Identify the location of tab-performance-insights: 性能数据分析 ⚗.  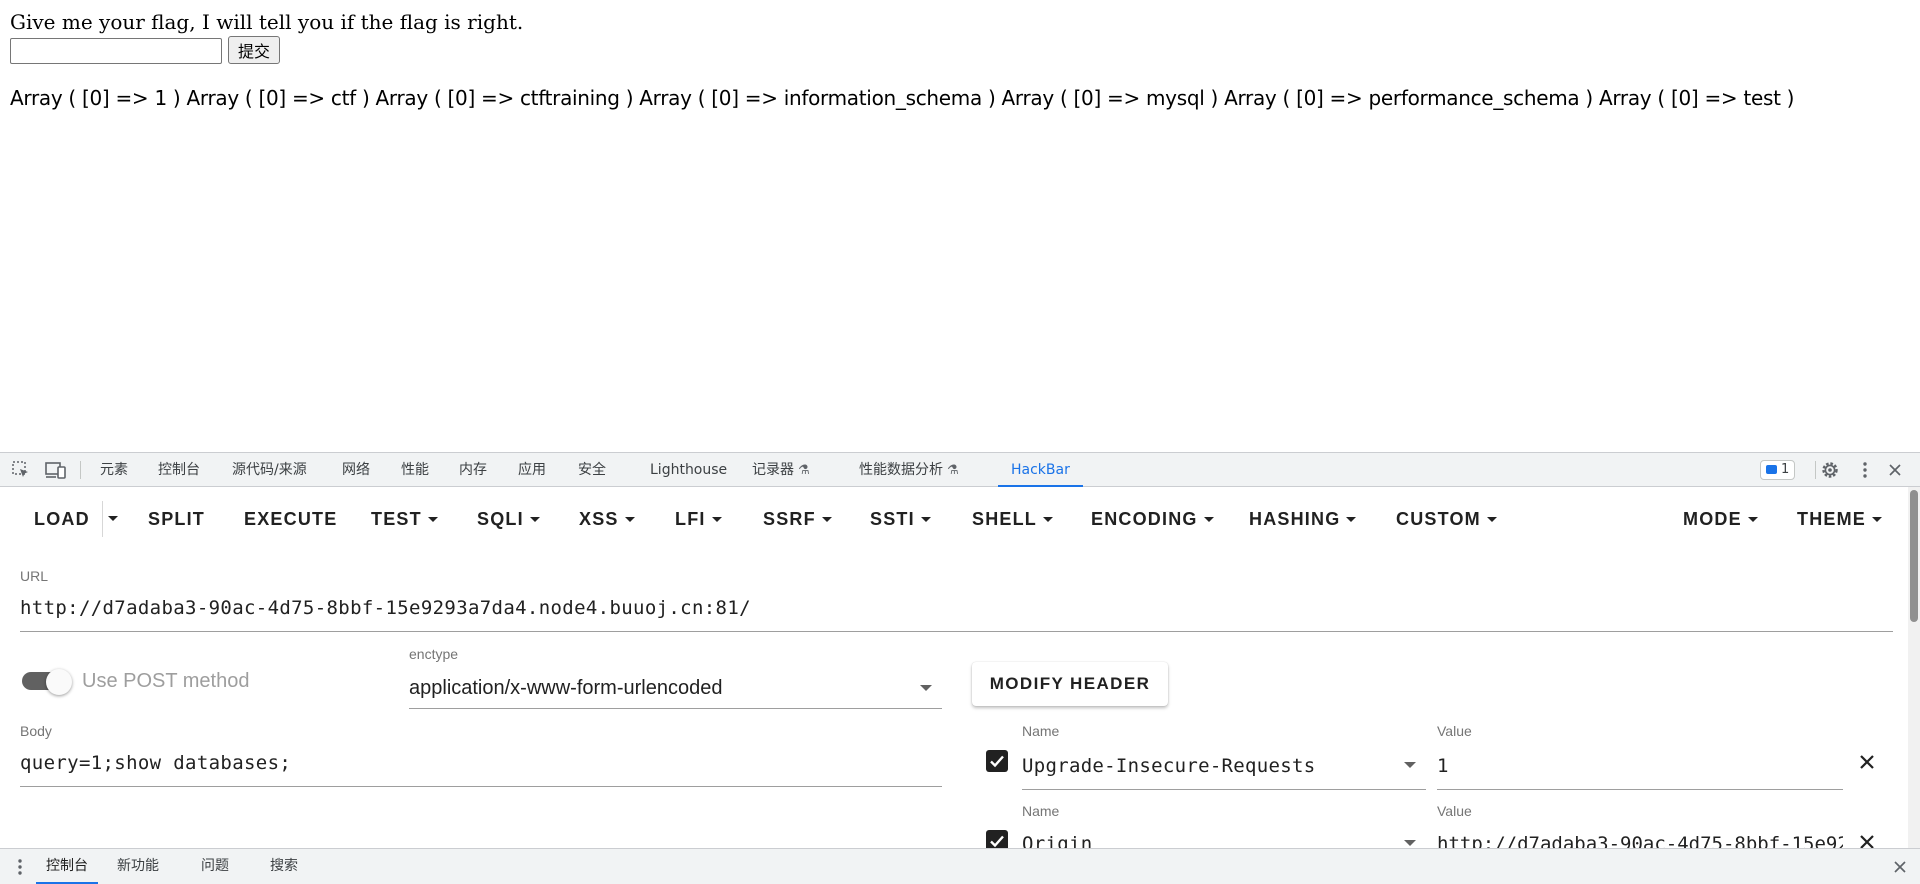
(909, 470).